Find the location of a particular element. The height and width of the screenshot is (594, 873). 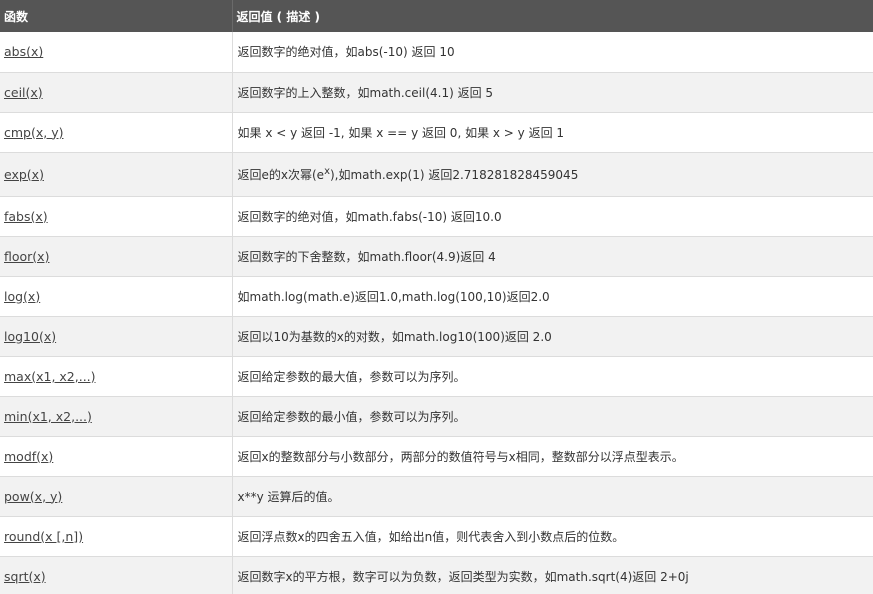

function-link-log10: log10(x) is located at coordinates (30, 336).